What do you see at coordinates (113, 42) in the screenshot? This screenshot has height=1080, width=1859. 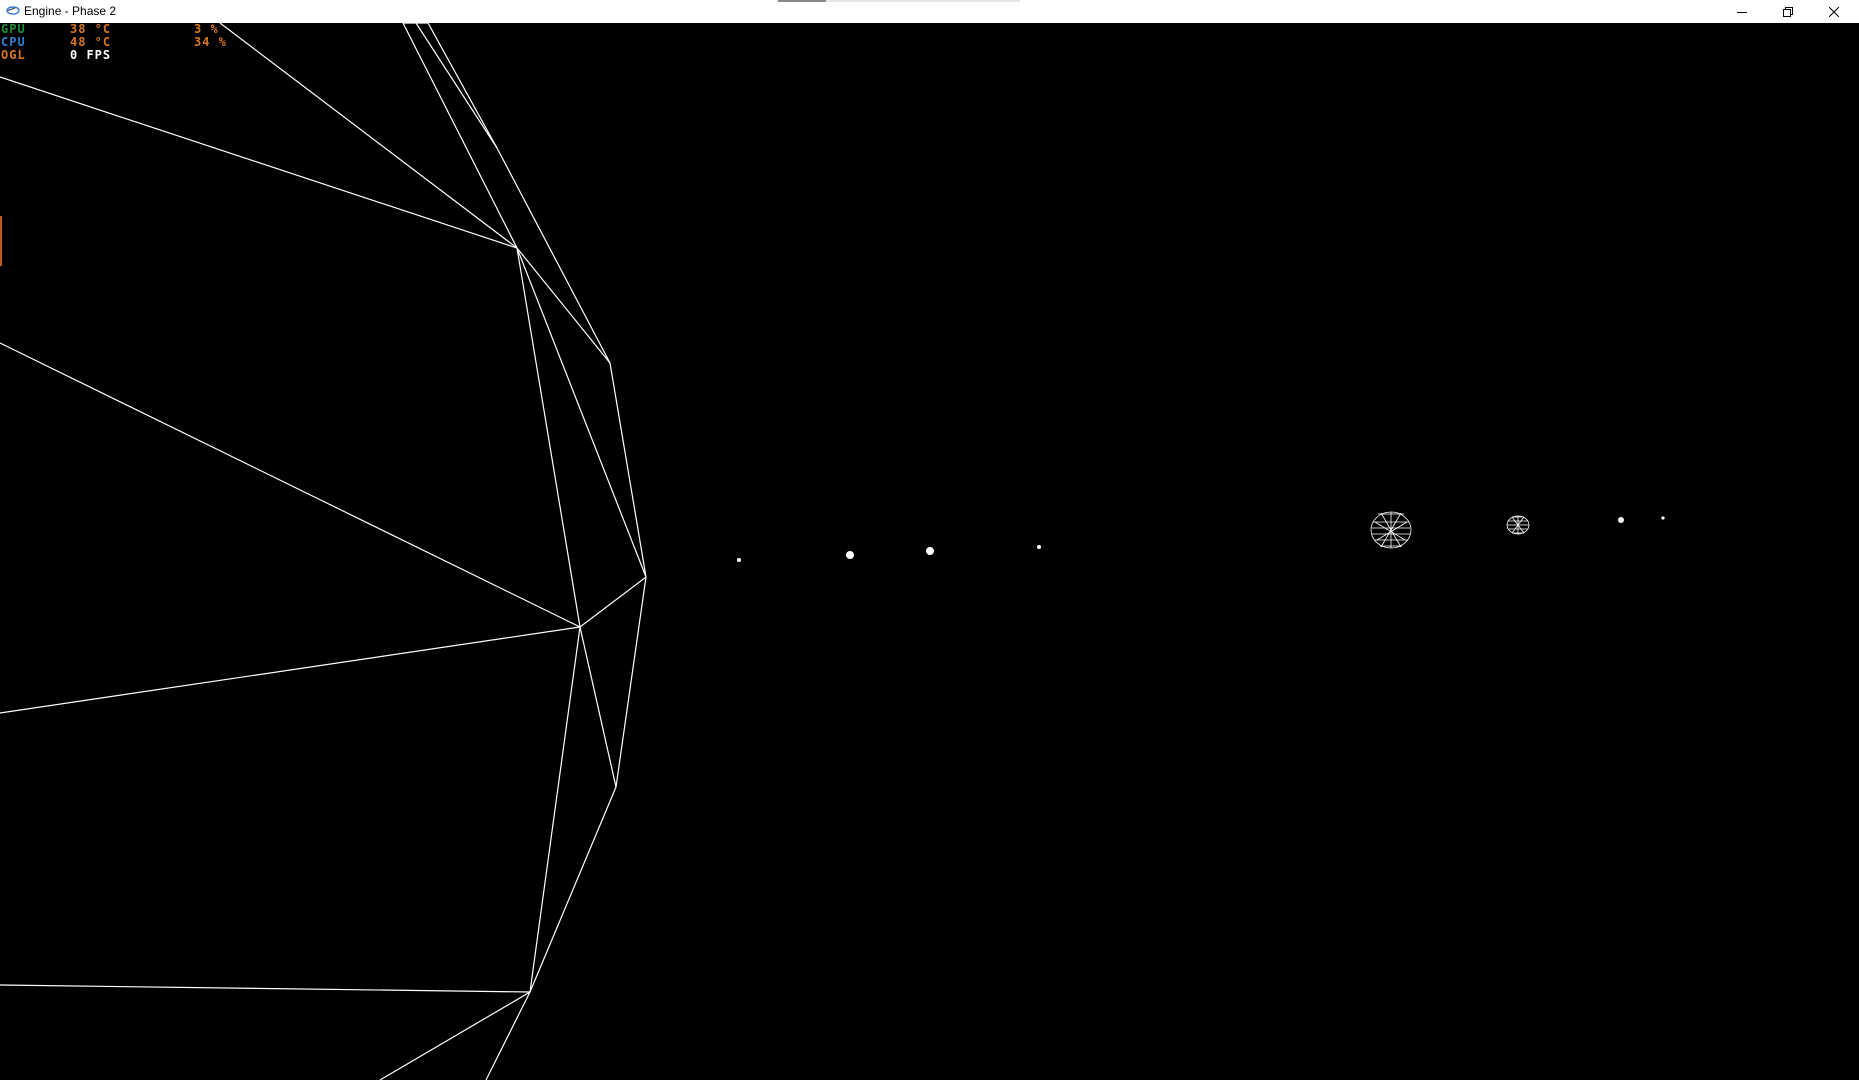 I see `hud-row-cpu: CPU 48 °C 34 %` at bounding box center [113, 42].